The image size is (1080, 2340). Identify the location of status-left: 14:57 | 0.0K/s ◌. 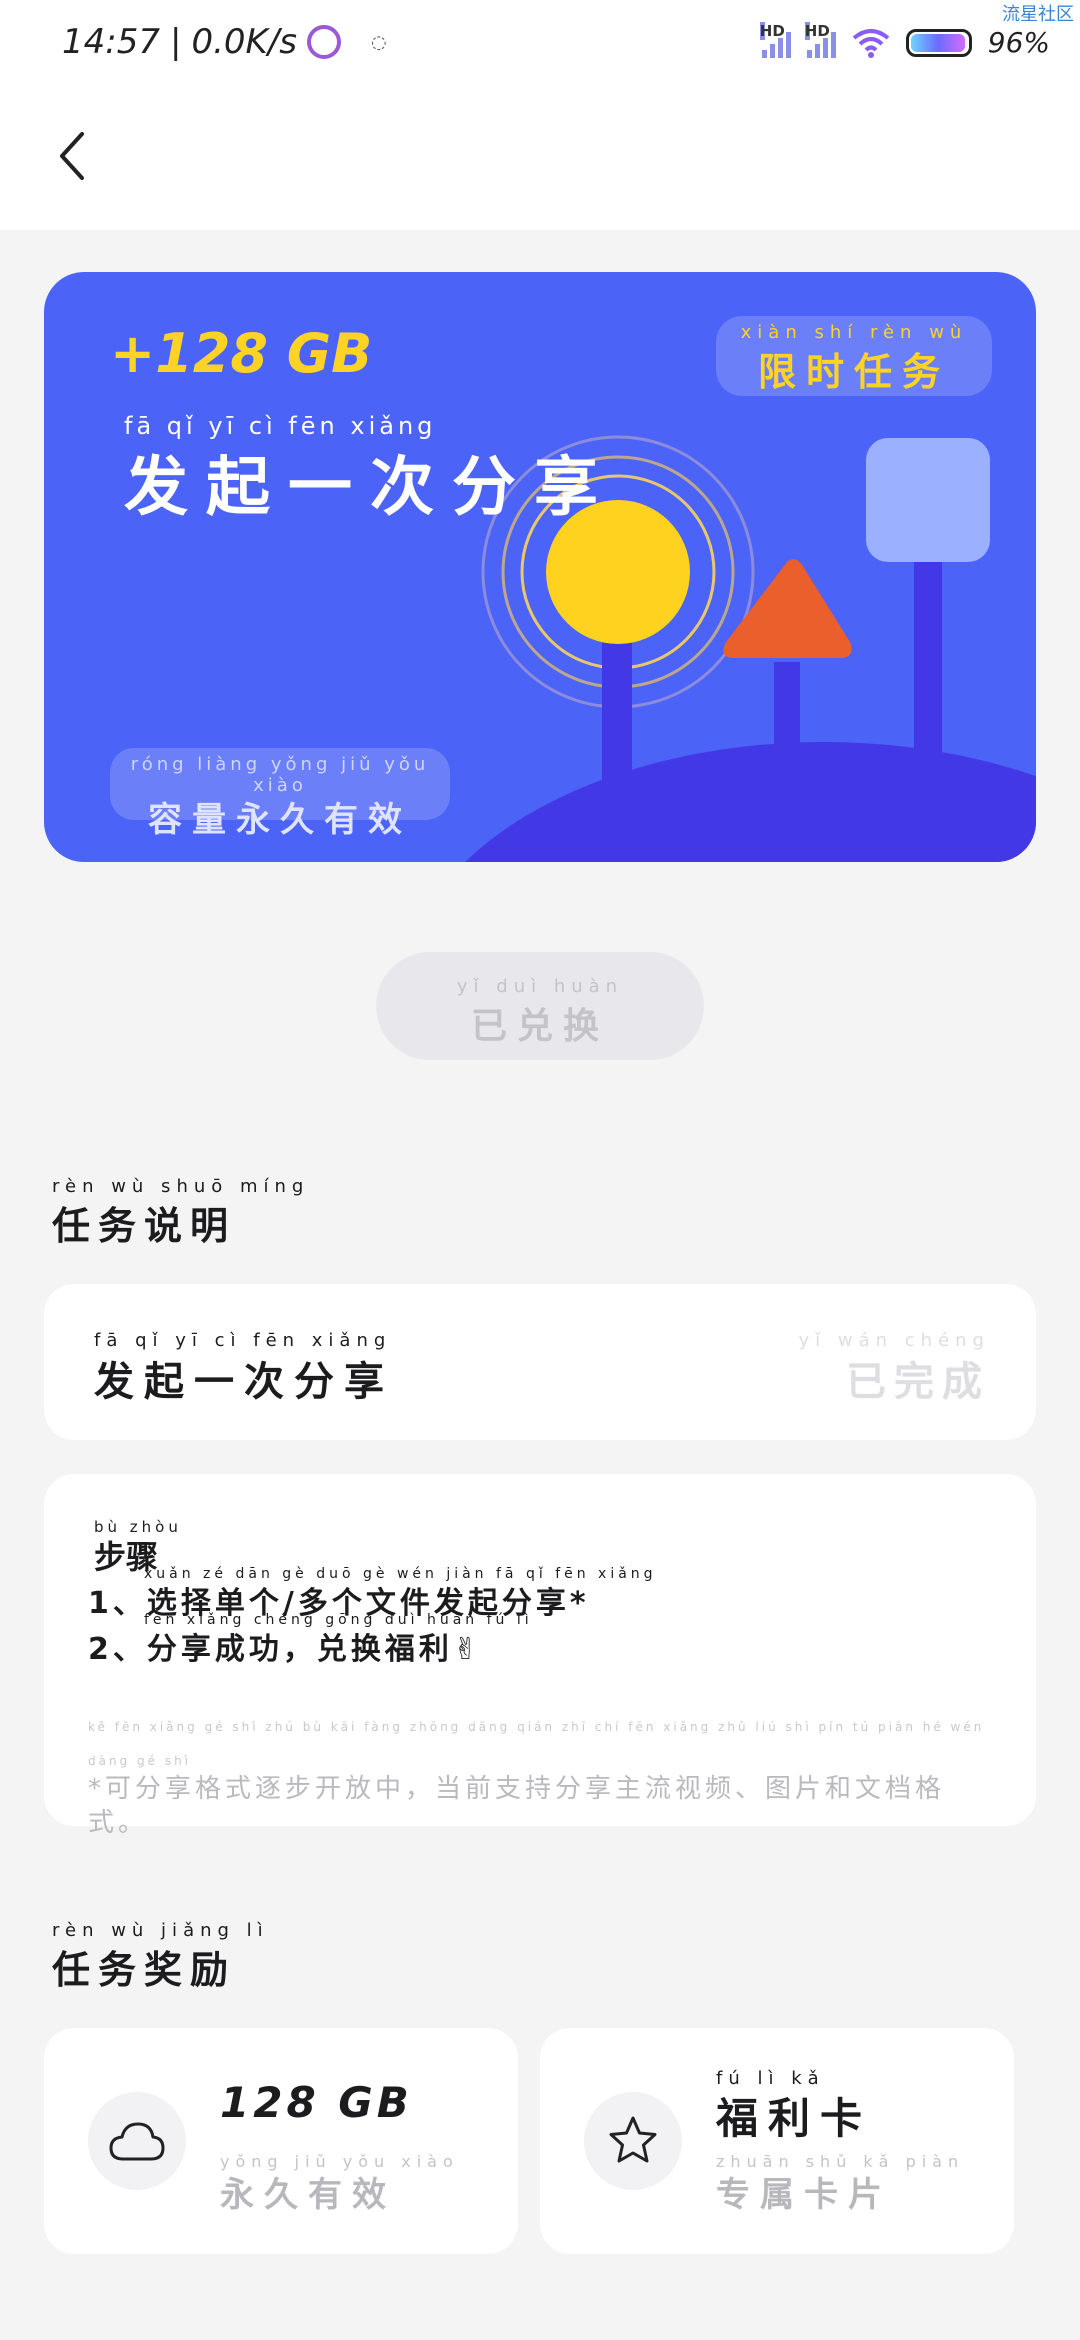
(224, 42).